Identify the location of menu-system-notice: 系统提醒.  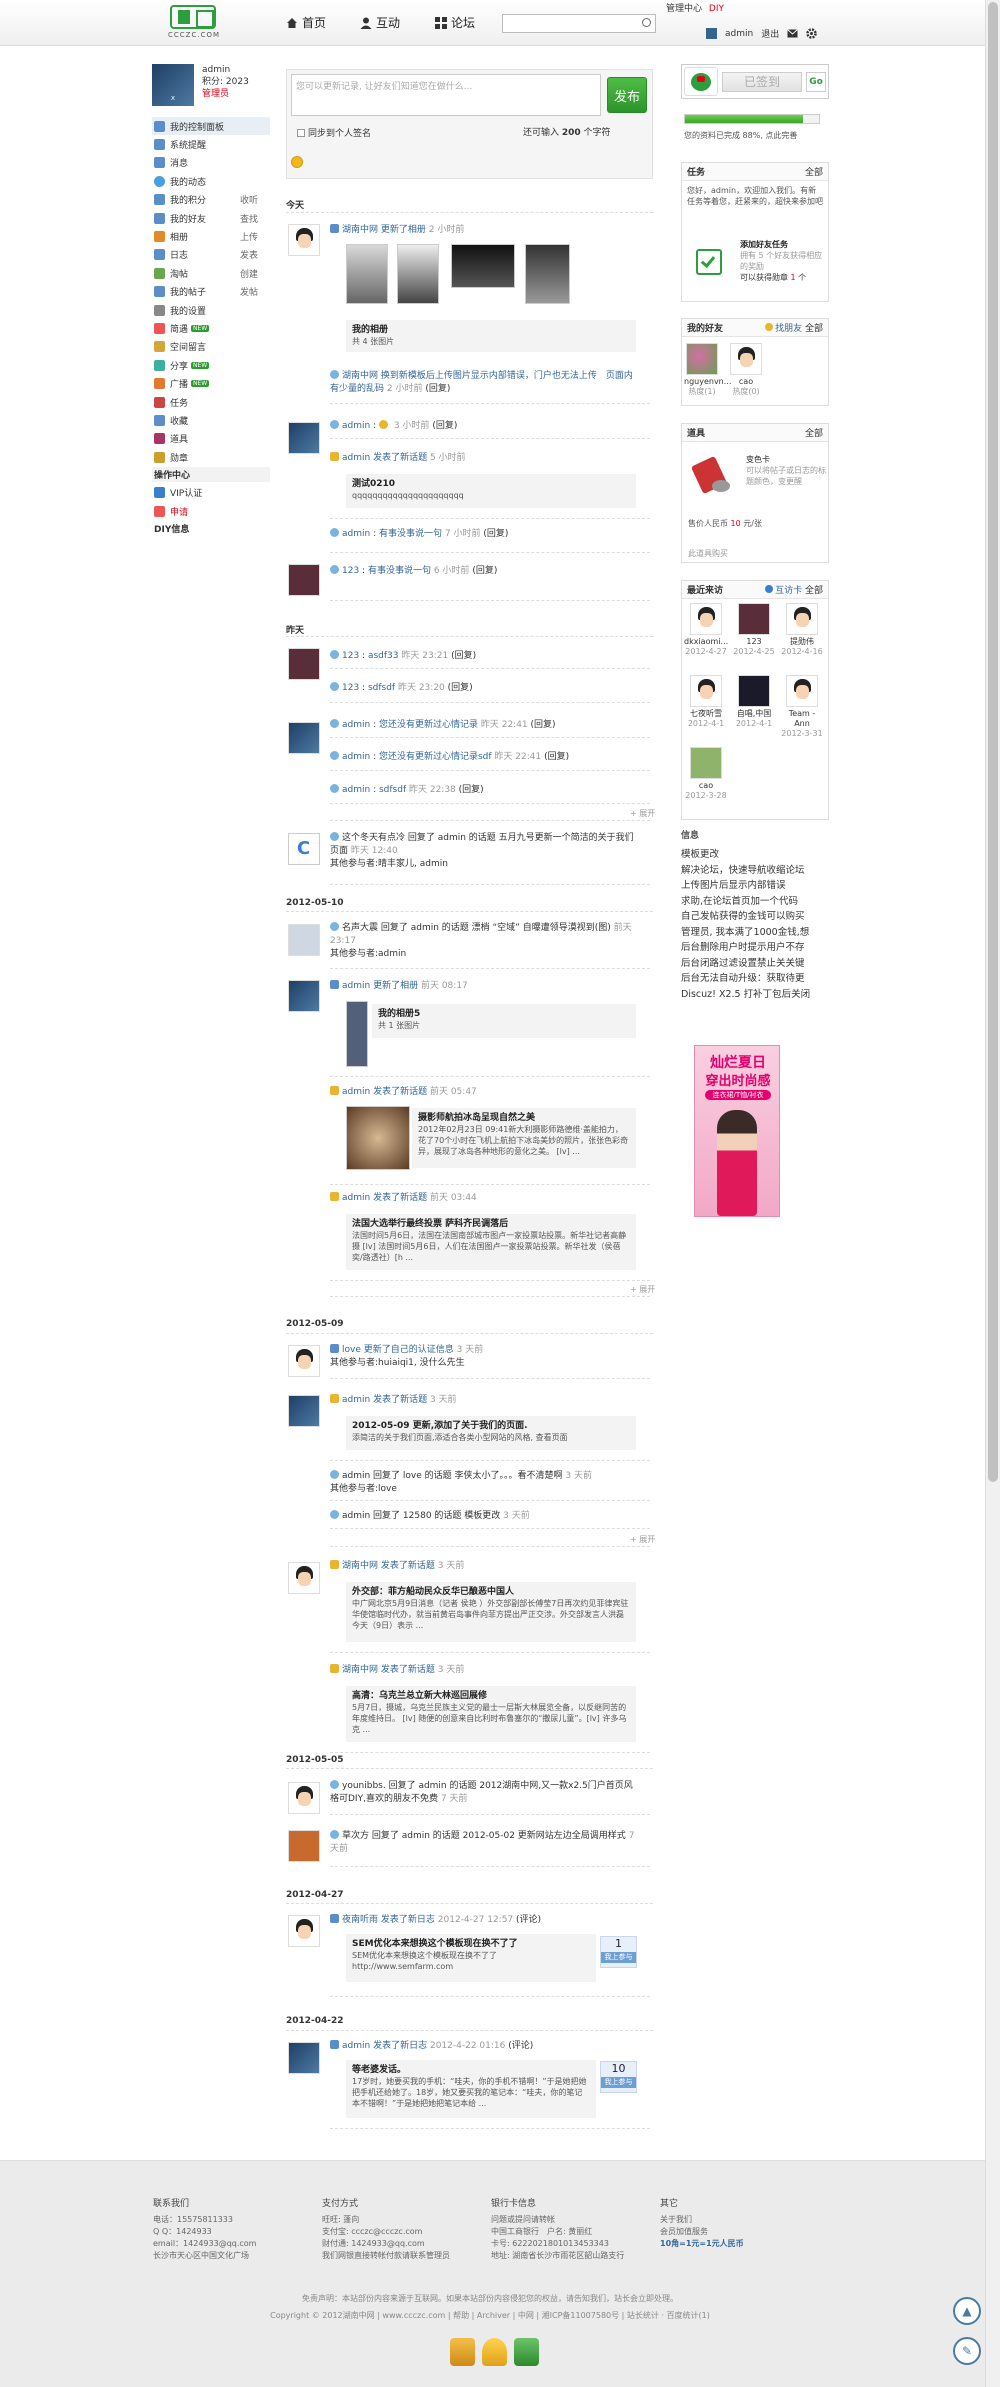
(211, 144).